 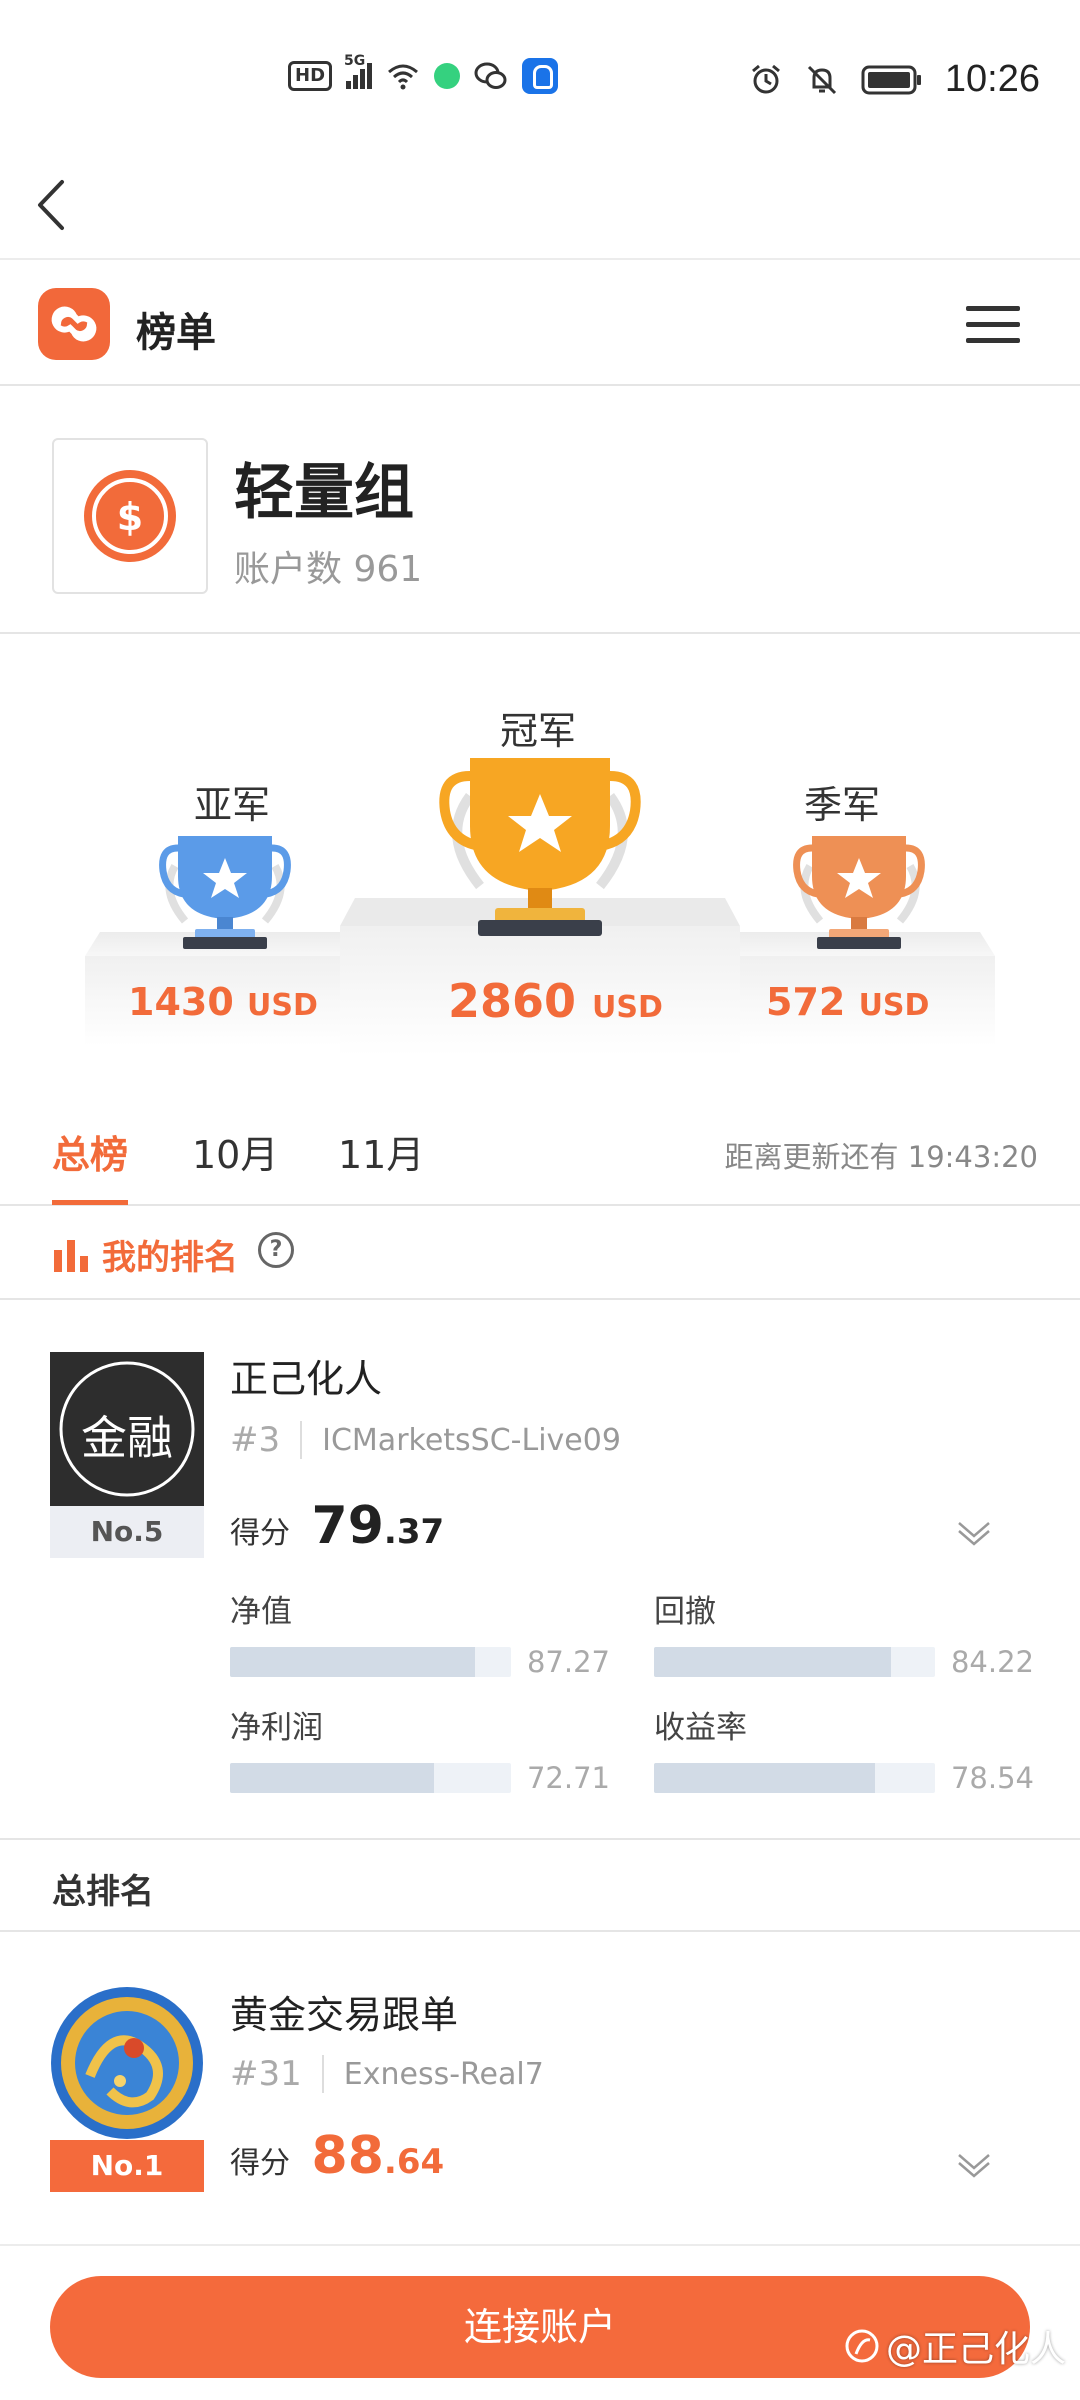 I want to click on dragon-avatar, so click(x=127, y=2063).